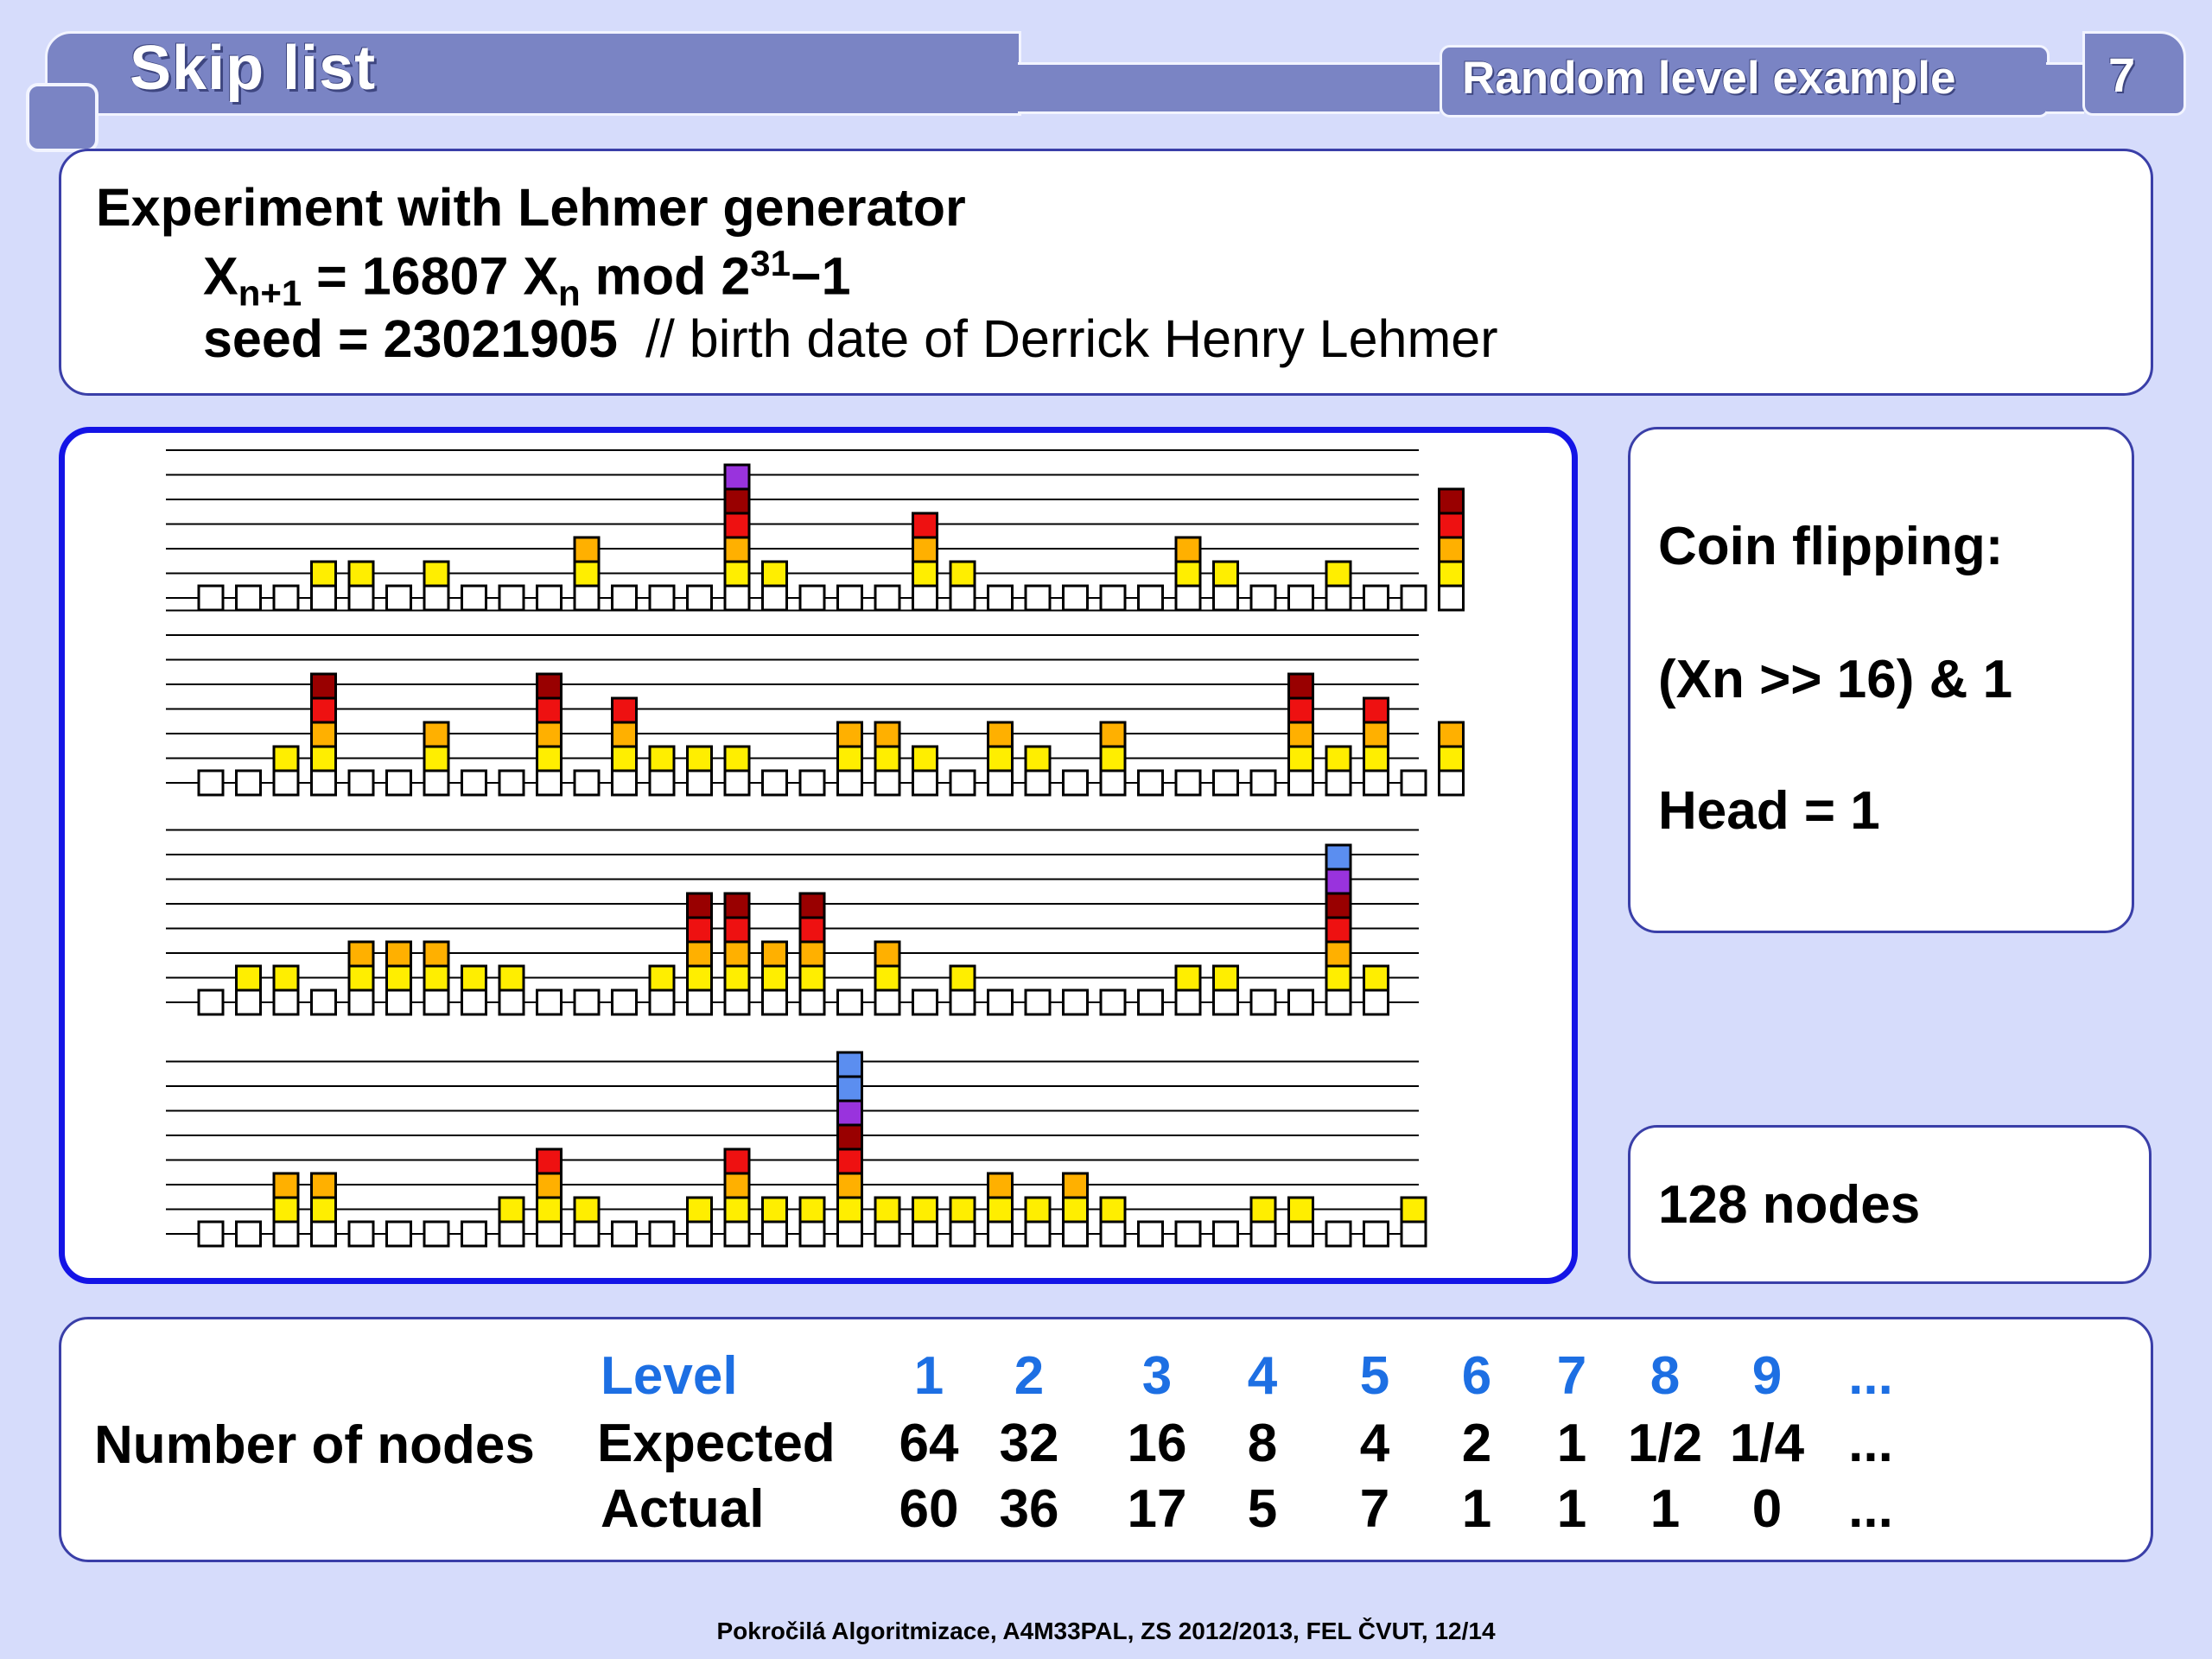 The width and height of the screenshot is (2212, 1659). Describe the element at coordinates (1709, 78) in the screenshot. I see `slide-subtitle: Random level example` at that location.